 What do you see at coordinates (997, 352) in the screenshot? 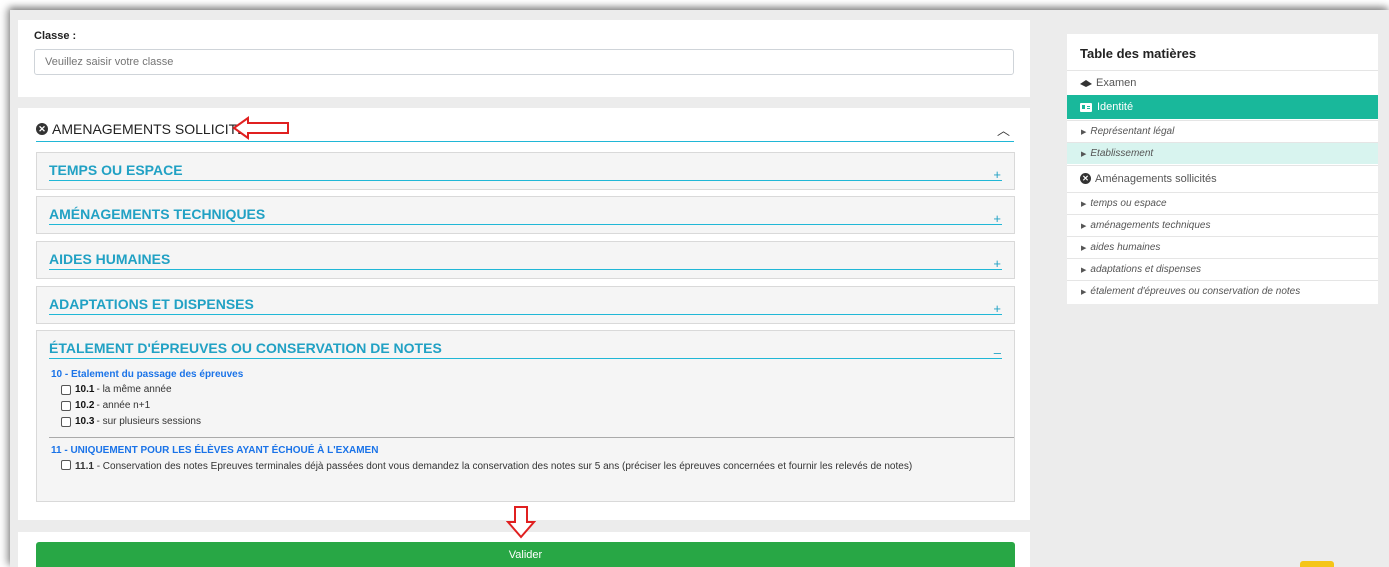
I see `collapse-icon: –` at bounding box center [997, 352].